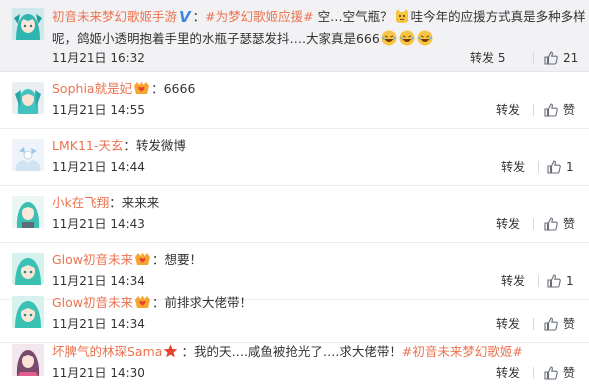 This screenshot has height=386, width=589. I want to click on comment-line: 坏脾气的林琛Sama ：我的天….咸鱼被抢光了….求大佬带！#初音未来梦幻歌姬#, so click(287, 351).